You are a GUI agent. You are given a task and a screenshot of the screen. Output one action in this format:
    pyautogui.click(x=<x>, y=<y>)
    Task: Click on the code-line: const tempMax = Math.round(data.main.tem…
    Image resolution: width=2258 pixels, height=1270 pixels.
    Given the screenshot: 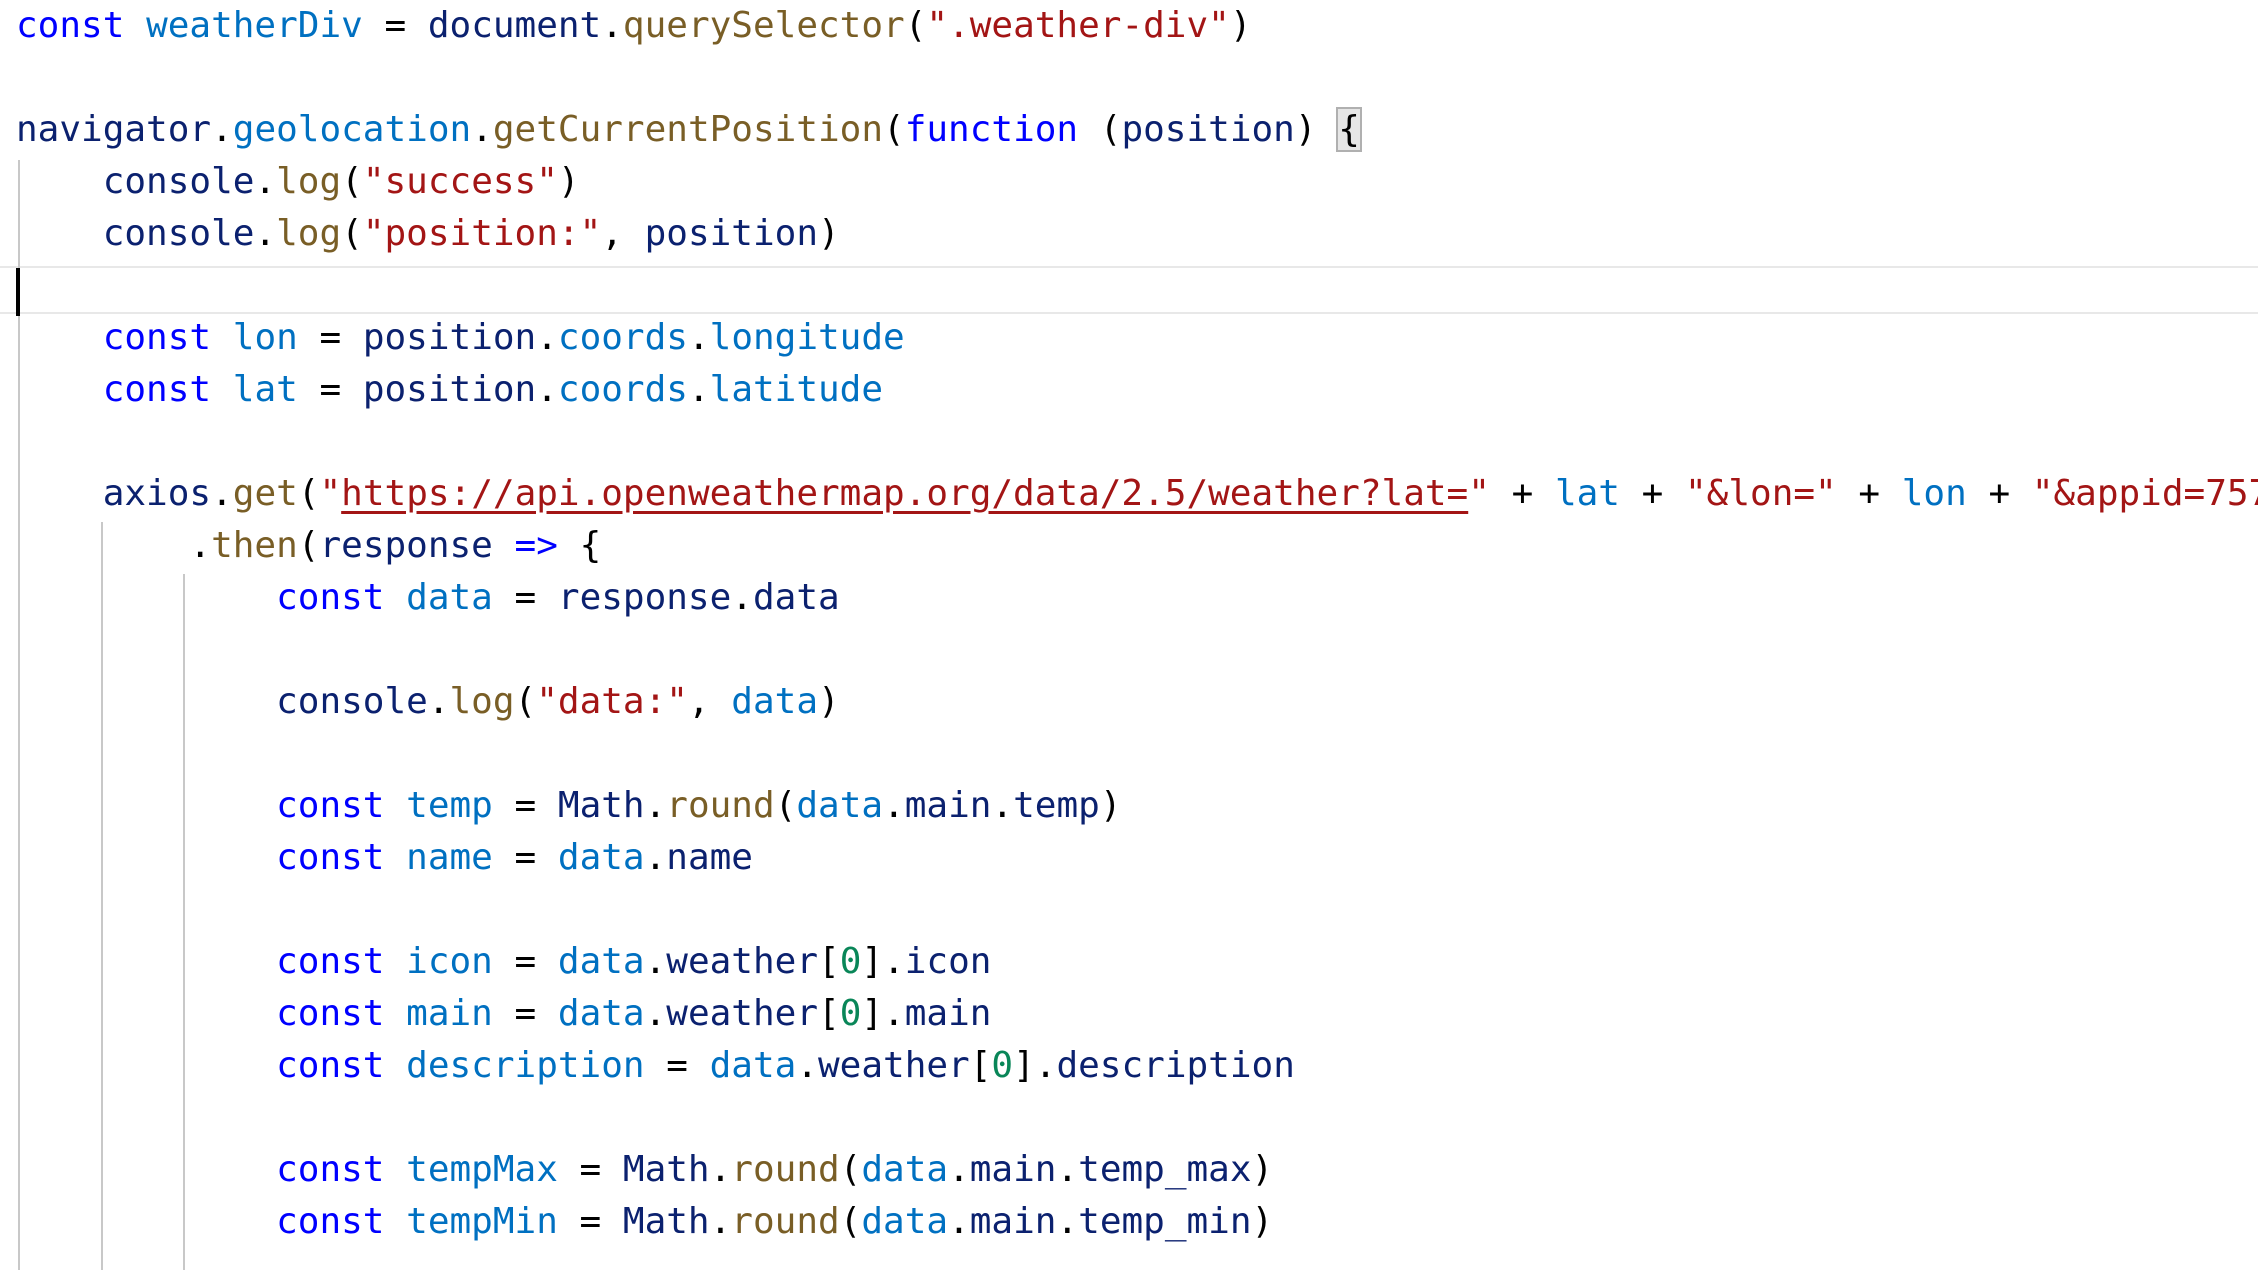 What is the action you would take?
    pyautogui.click(x=644, y=1170)
    